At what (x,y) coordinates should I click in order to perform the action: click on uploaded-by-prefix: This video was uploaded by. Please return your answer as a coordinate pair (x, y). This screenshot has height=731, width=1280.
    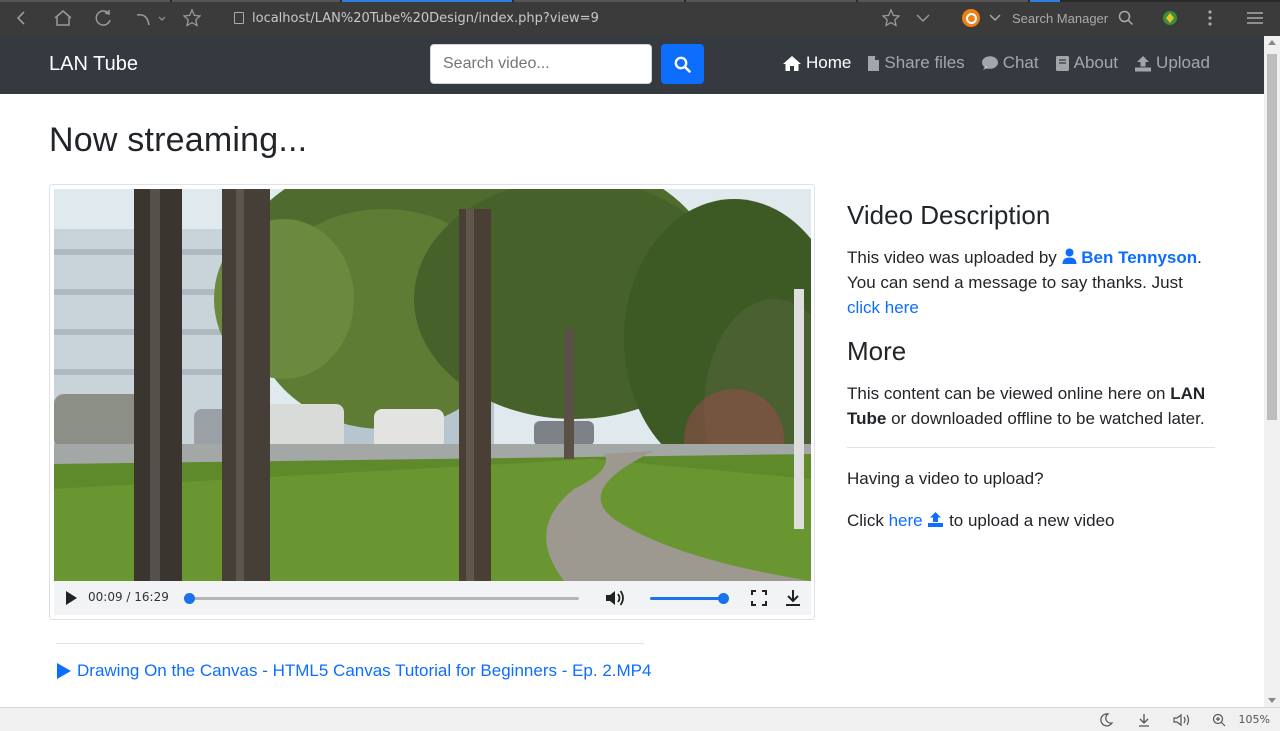
    Looking at the image, I should click on (952, 257).